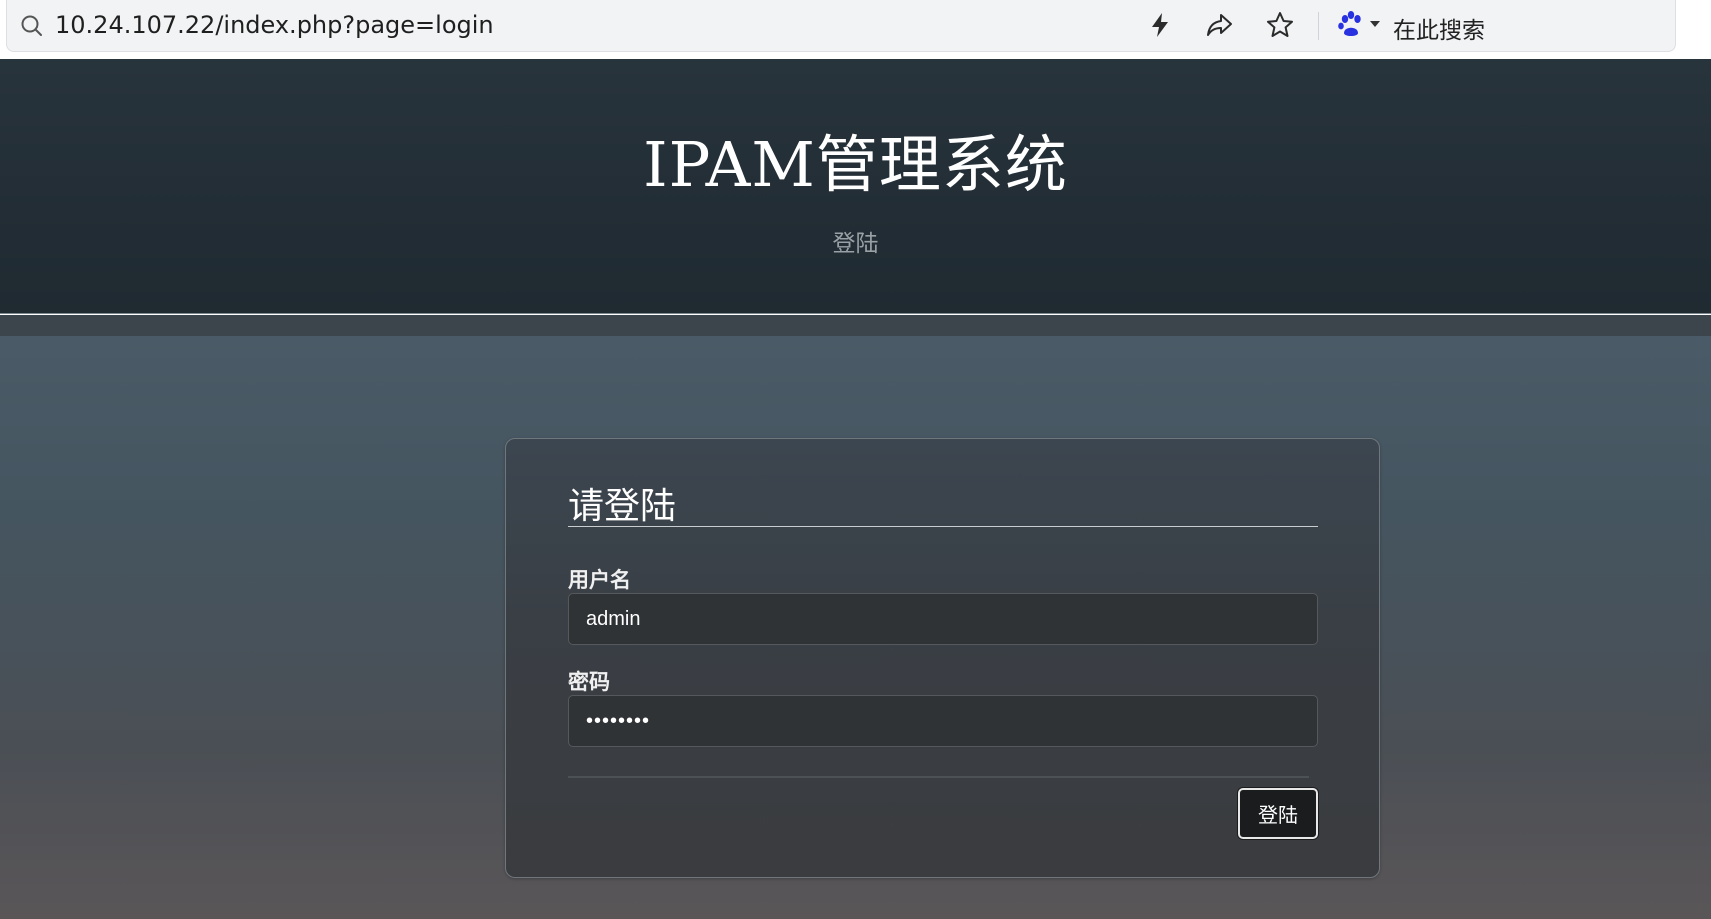 This screenshot has height=919, width=1711. Describe the element at coordinates (938, 777) in the screenshot. I see `form-divider` at that location.